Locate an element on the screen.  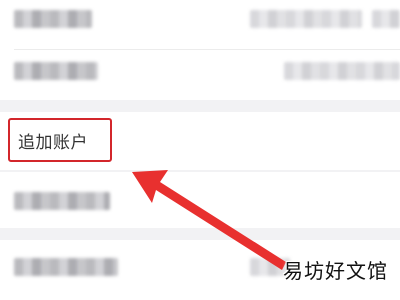
watermark: 易坊好文馆 is located at coordinates (335, 271).